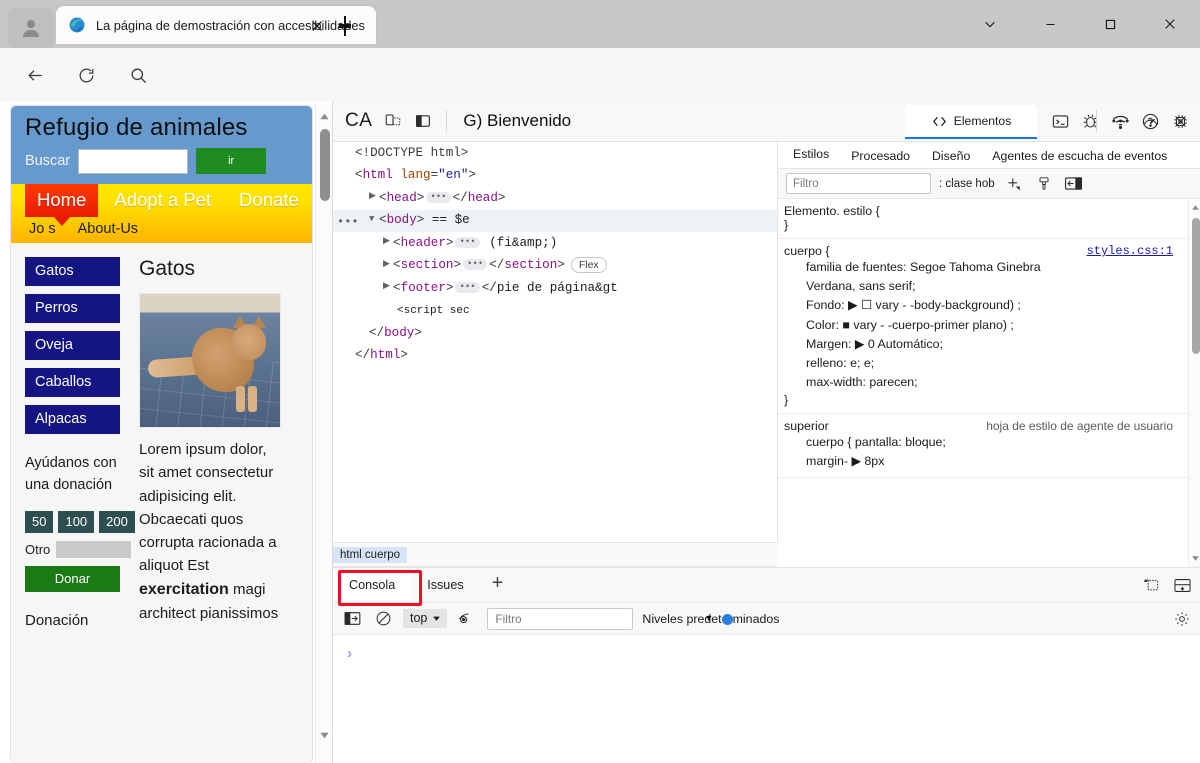  Describe the element at coordinates (560, 618) in the screenshot. I see `console-filter-input: Filtro` at that location.